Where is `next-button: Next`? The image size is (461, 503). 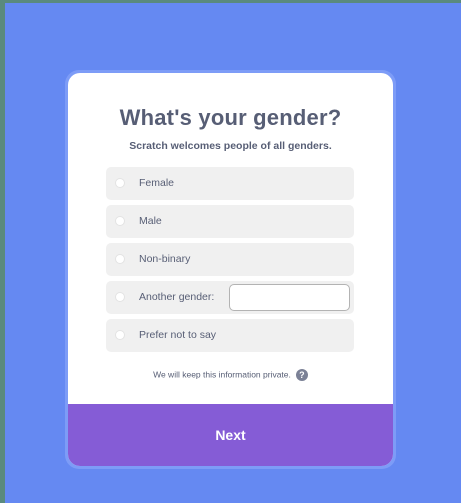
next-button: Next is located at coordinates (230, 435).